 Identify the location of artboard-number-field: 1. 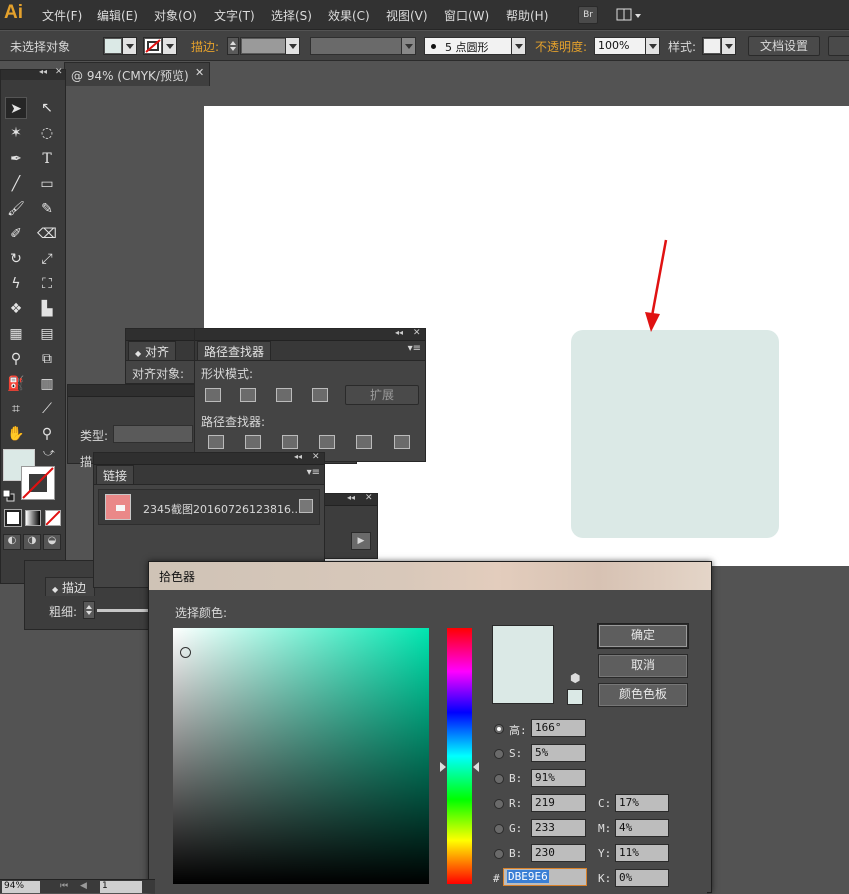
(121, 887).